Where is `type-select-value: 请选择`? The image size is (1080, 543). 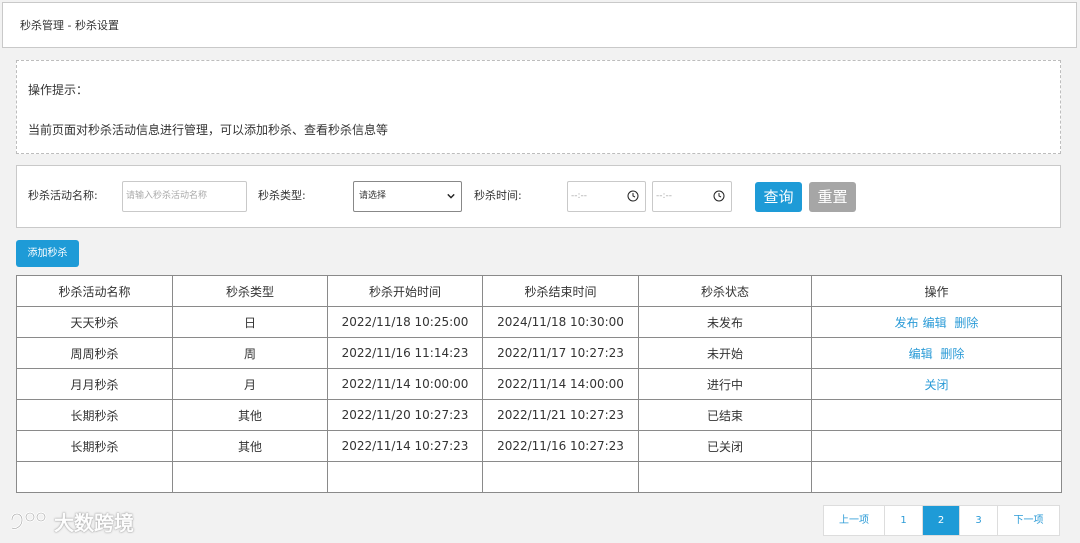 type-select-value: 请选择 is located at coordinates (373, 196).